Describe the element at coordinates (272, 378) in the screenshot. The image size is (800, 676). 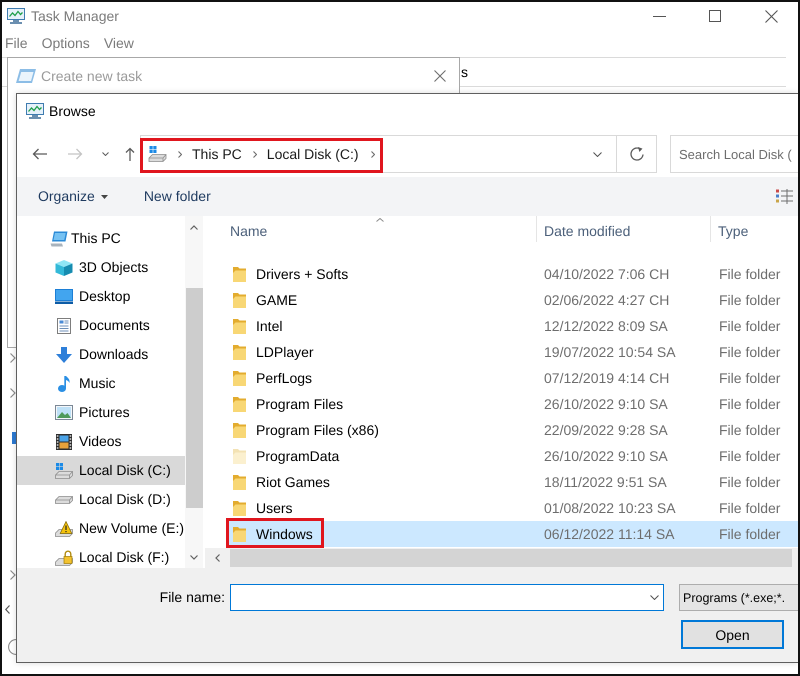
I see `folder-entry: PerfLogs` at that location.